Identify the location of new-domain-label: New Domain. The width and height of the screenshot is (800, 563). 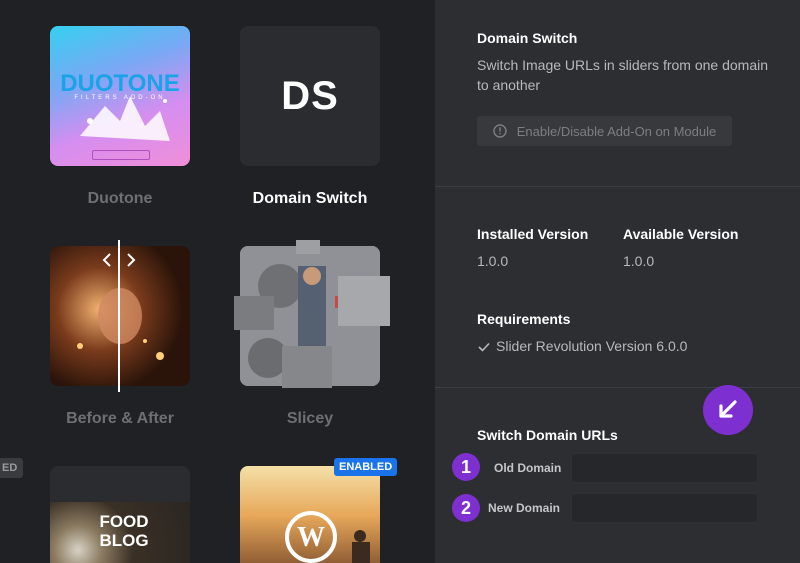
(524, 508).